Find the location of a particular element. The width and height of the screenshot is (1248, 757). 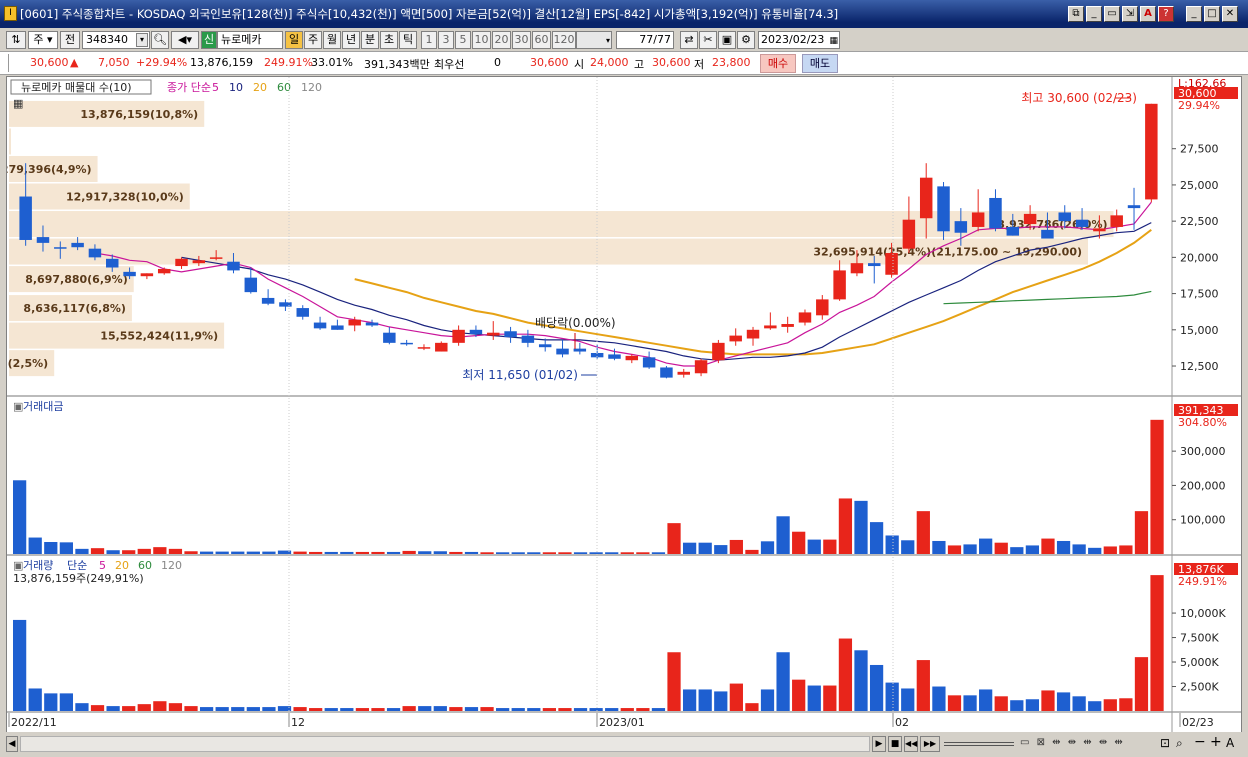

settings-icon: ⚙ is located at coordinates (746, 40).